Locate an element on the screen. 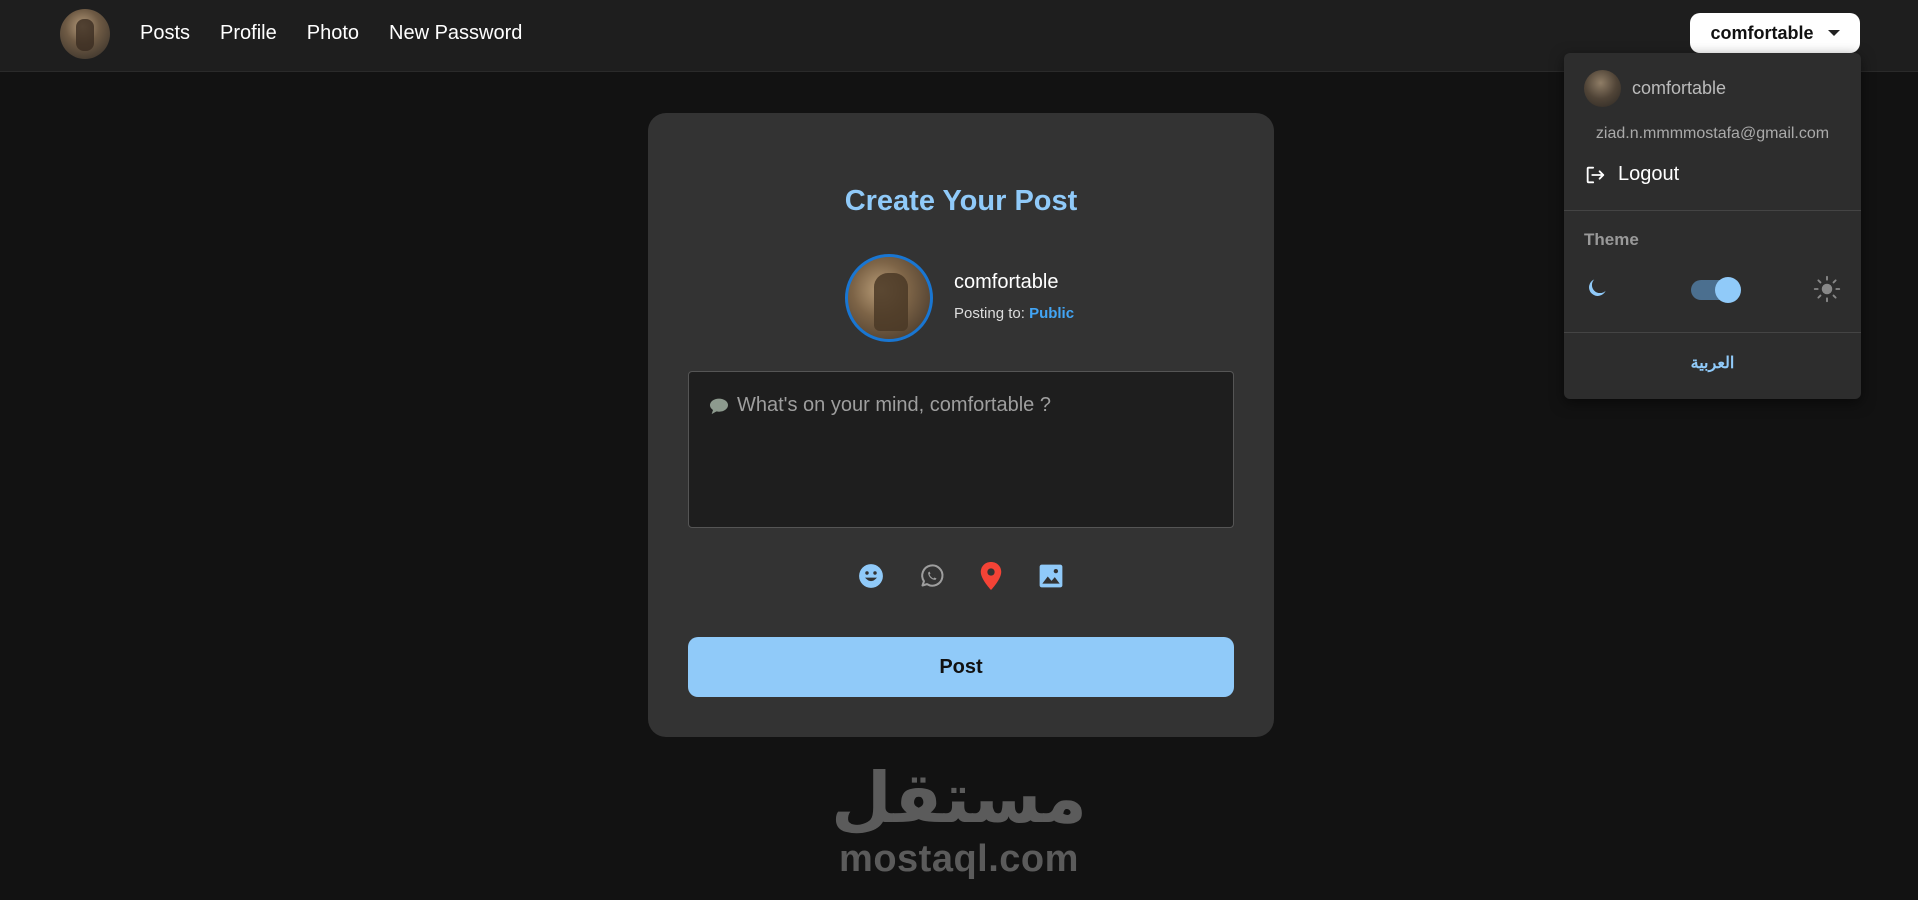 The image size is (1918, 900). moon-icon is located at coordinates (1597, 288).